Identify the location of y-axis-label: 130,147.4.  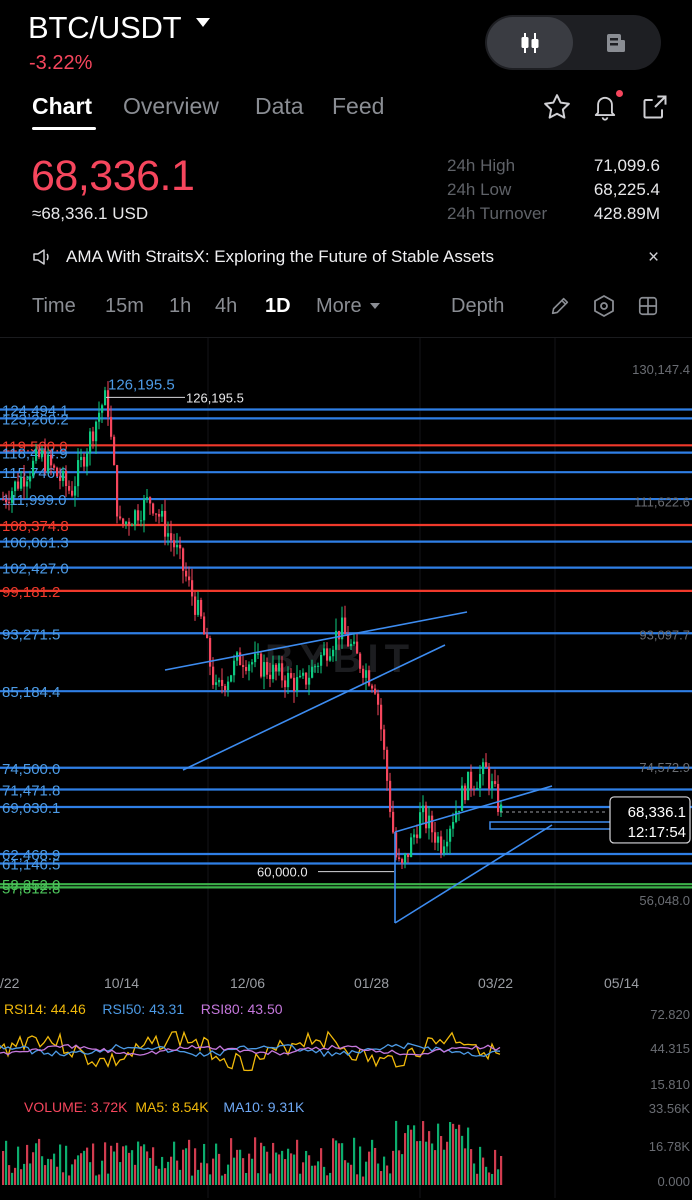
(661, 369).